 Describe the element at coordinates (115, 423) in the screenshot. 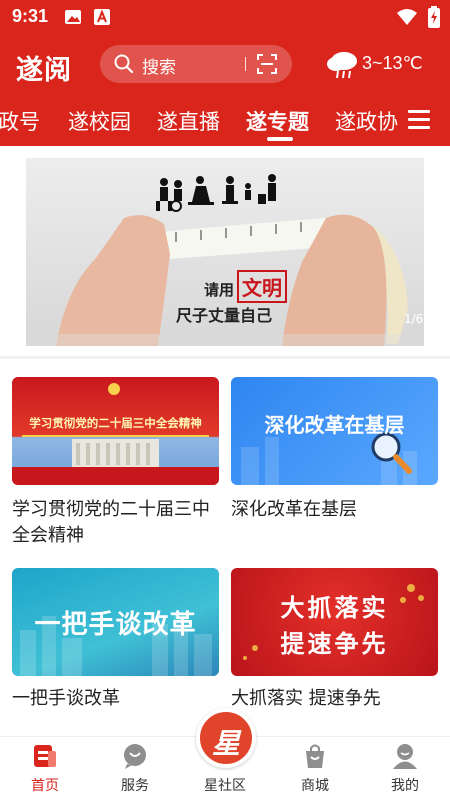

I see `topic-thumbnail-text: 学习贯彻党的二十届三中全会精神` at that location.